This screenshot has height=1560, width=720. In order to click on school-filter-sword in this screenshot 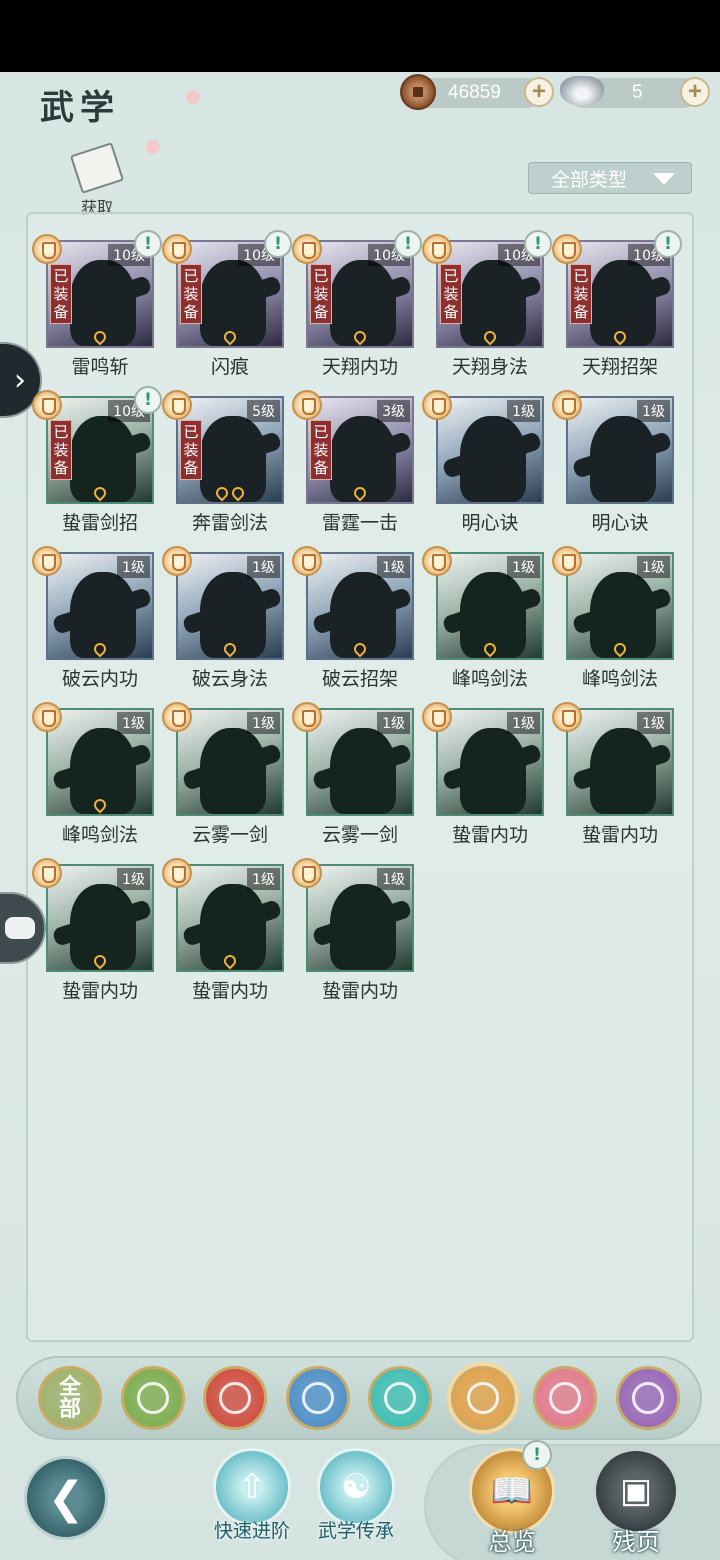, I will do `click(152, 1398)`.